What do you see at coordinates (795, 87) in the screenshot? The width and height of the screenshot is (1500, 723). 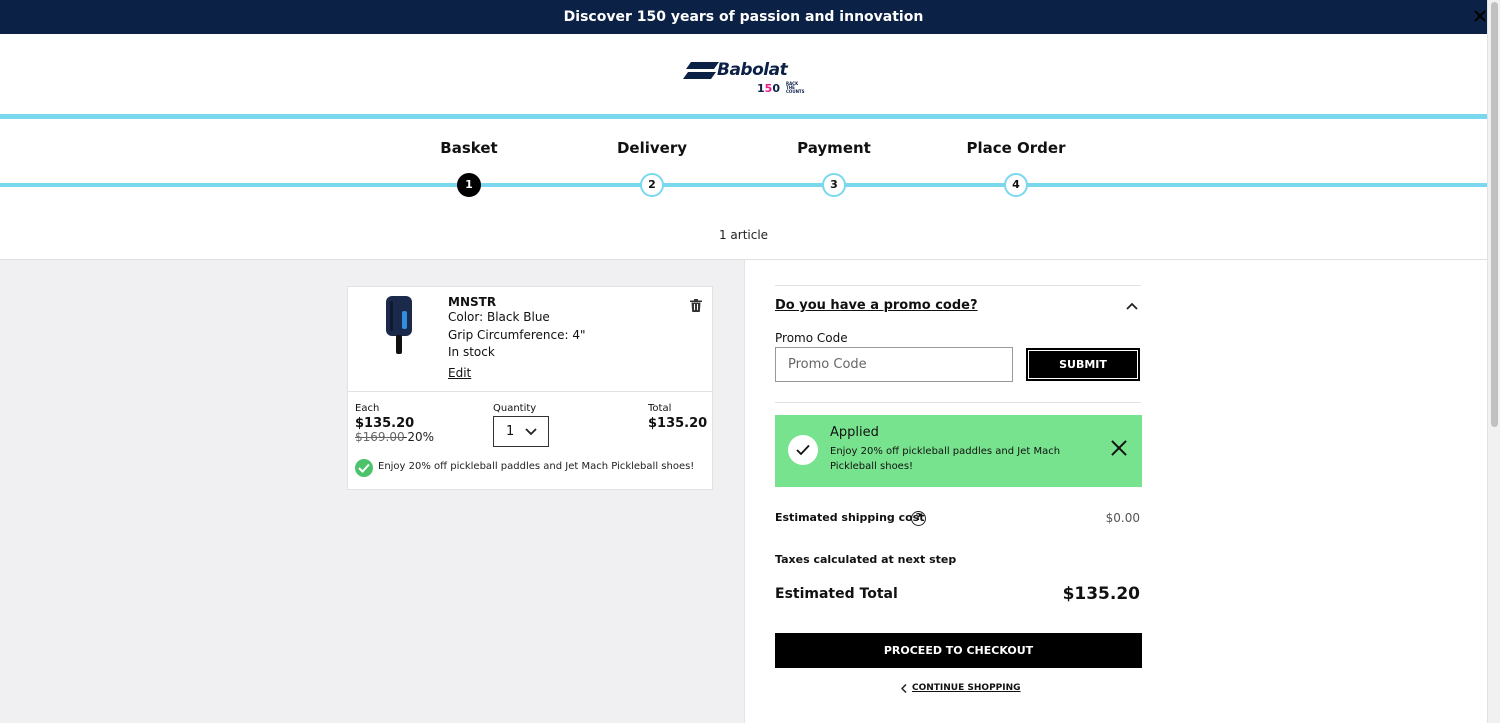 I see `logo-tagline: RACK THE COUNTS` at bounding box center [795, 87].